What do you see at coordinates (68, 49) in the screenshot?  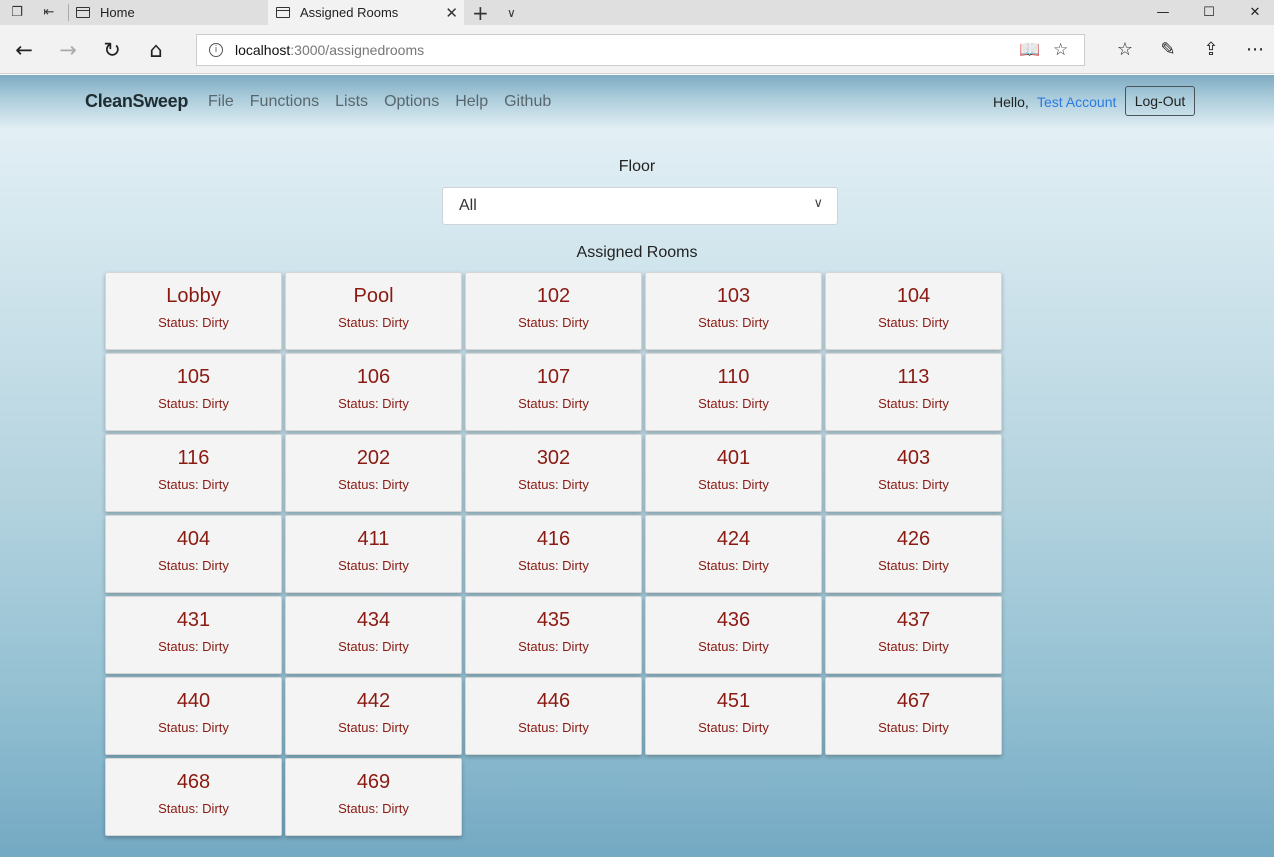 I see `forward-icon: →` at bounding box center [68, 49].